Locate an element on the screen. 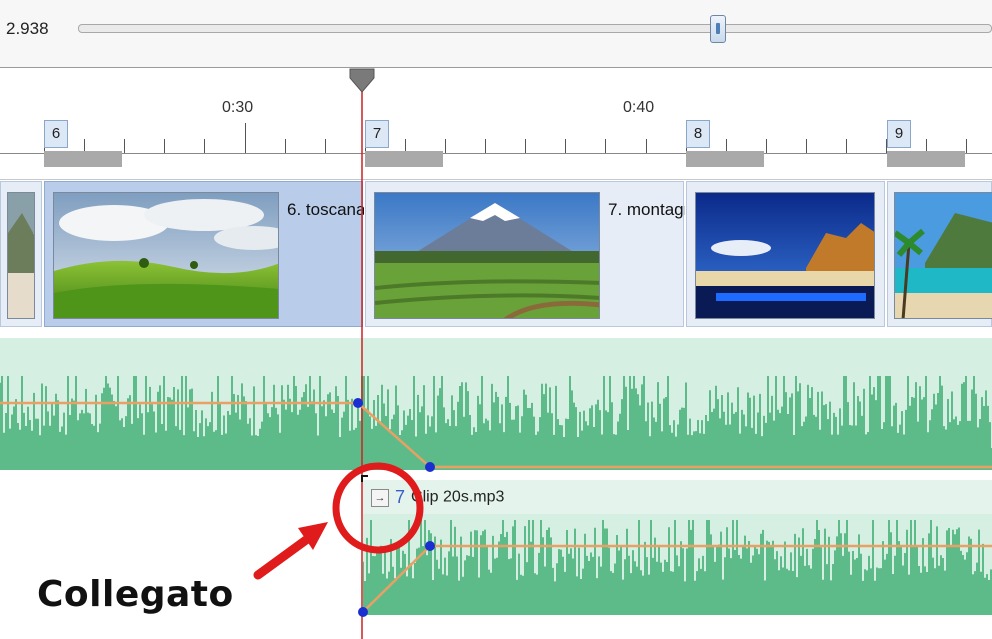  playhead-handle is located at coordinates (362, 80).